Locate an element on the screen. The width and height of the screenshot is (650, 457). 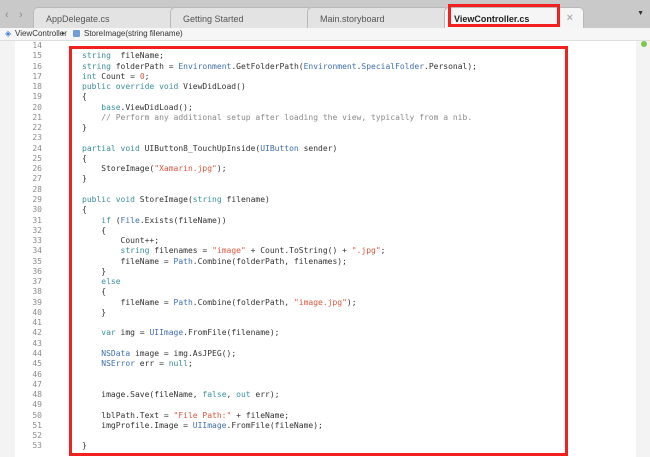
line-number: 28 is located at coordinates (37, 189).